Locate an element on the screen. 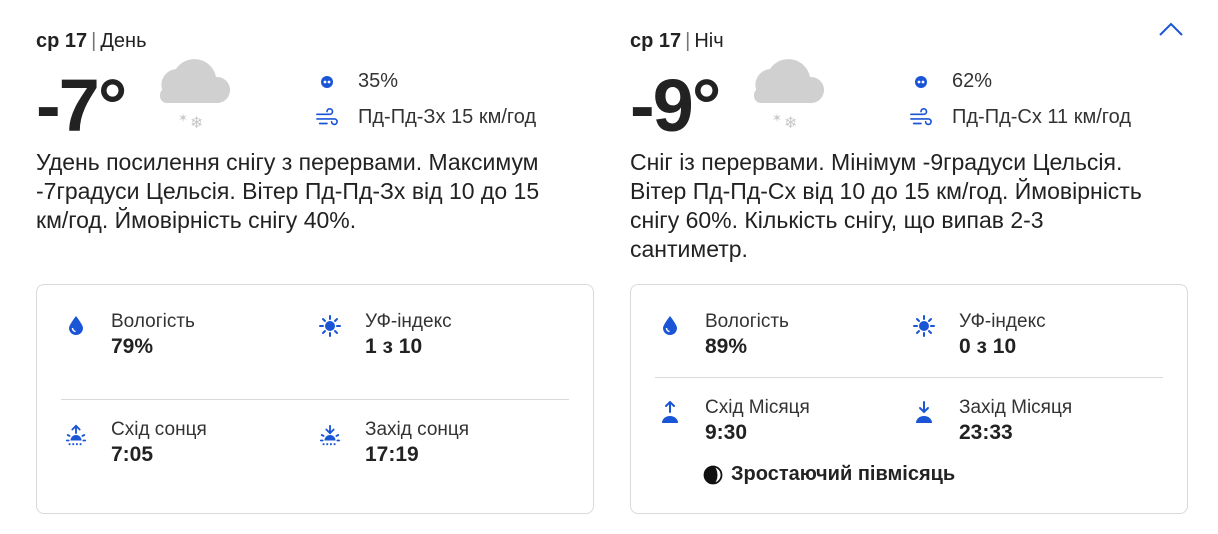  night-period: Ніч is located at coordinates (709, 41).